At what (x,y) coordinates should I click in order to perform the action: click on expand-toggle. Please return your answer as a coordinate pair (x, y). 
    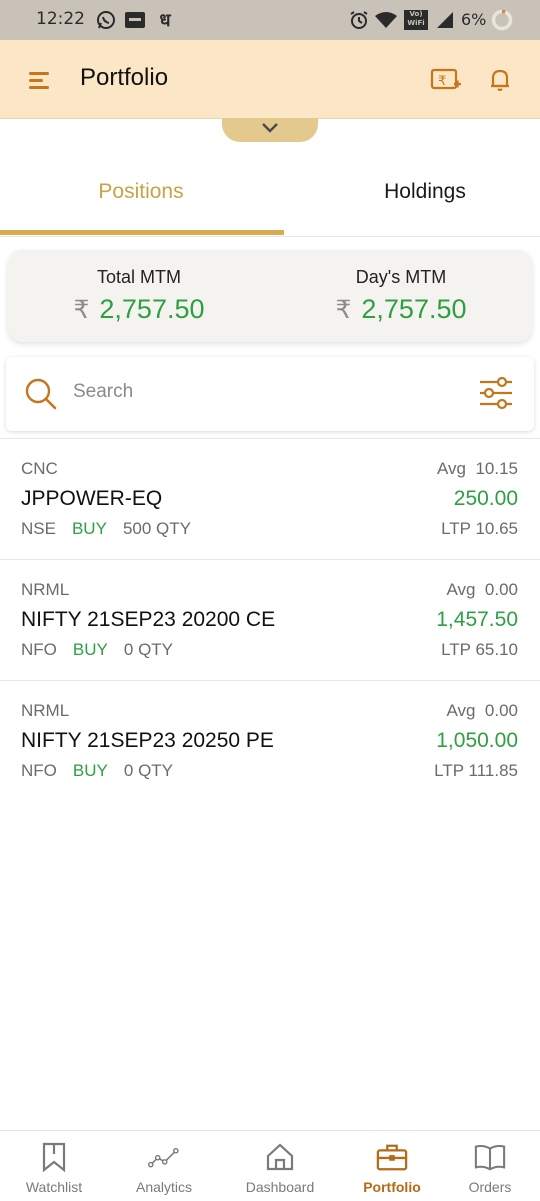
    Looking at the image, I should click on (270, 130).